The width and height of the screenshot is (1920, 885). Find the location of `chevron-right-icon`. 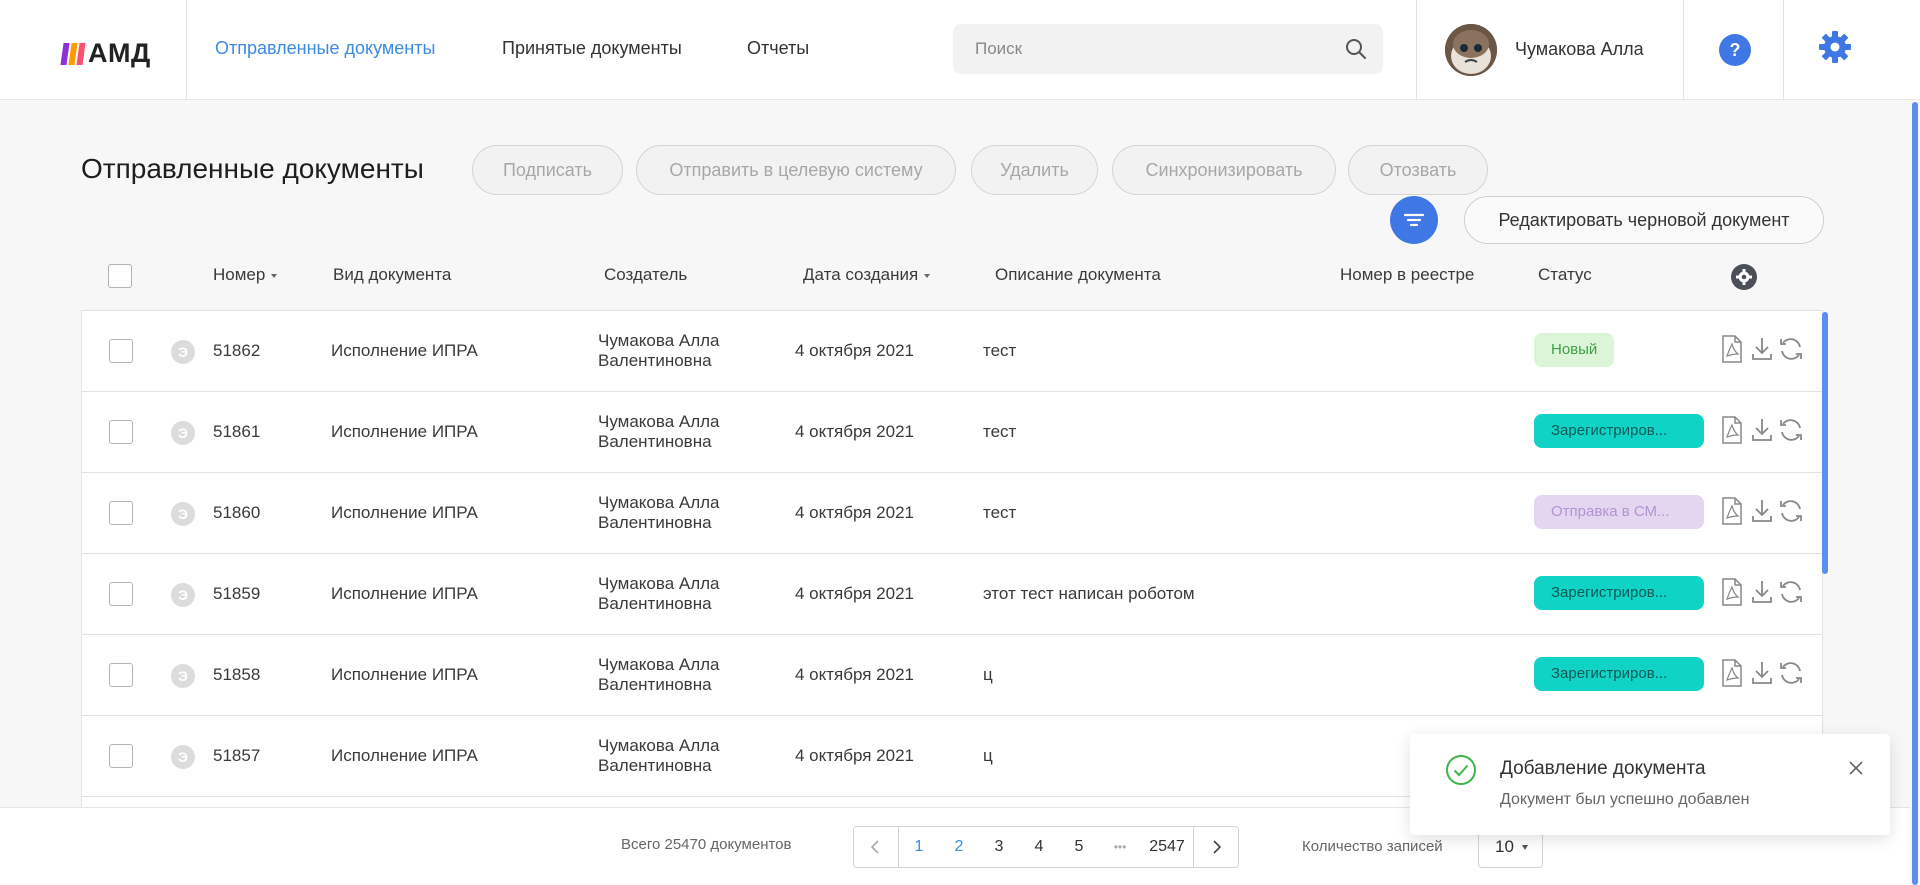

chevron-right-icon is located at coordinates (1217, 847).